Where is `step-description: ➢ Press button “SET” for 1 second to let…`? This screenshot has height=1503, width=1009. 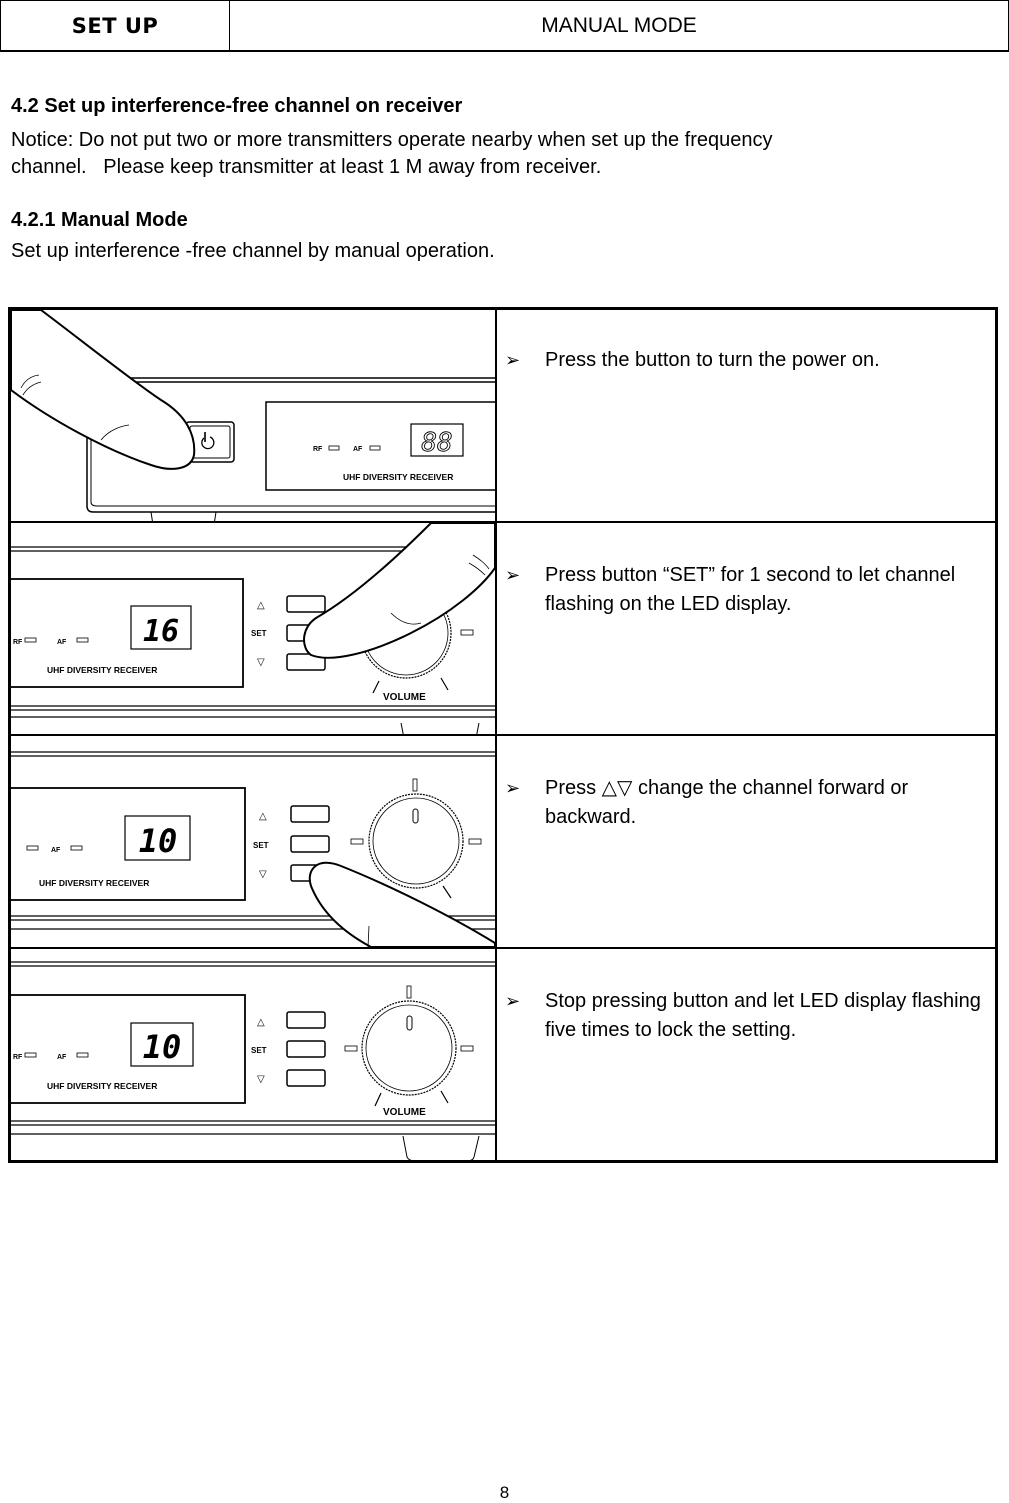 step-description: ➢ Press button “SET” for 1 second to let… is located at coordinates (746, 628).